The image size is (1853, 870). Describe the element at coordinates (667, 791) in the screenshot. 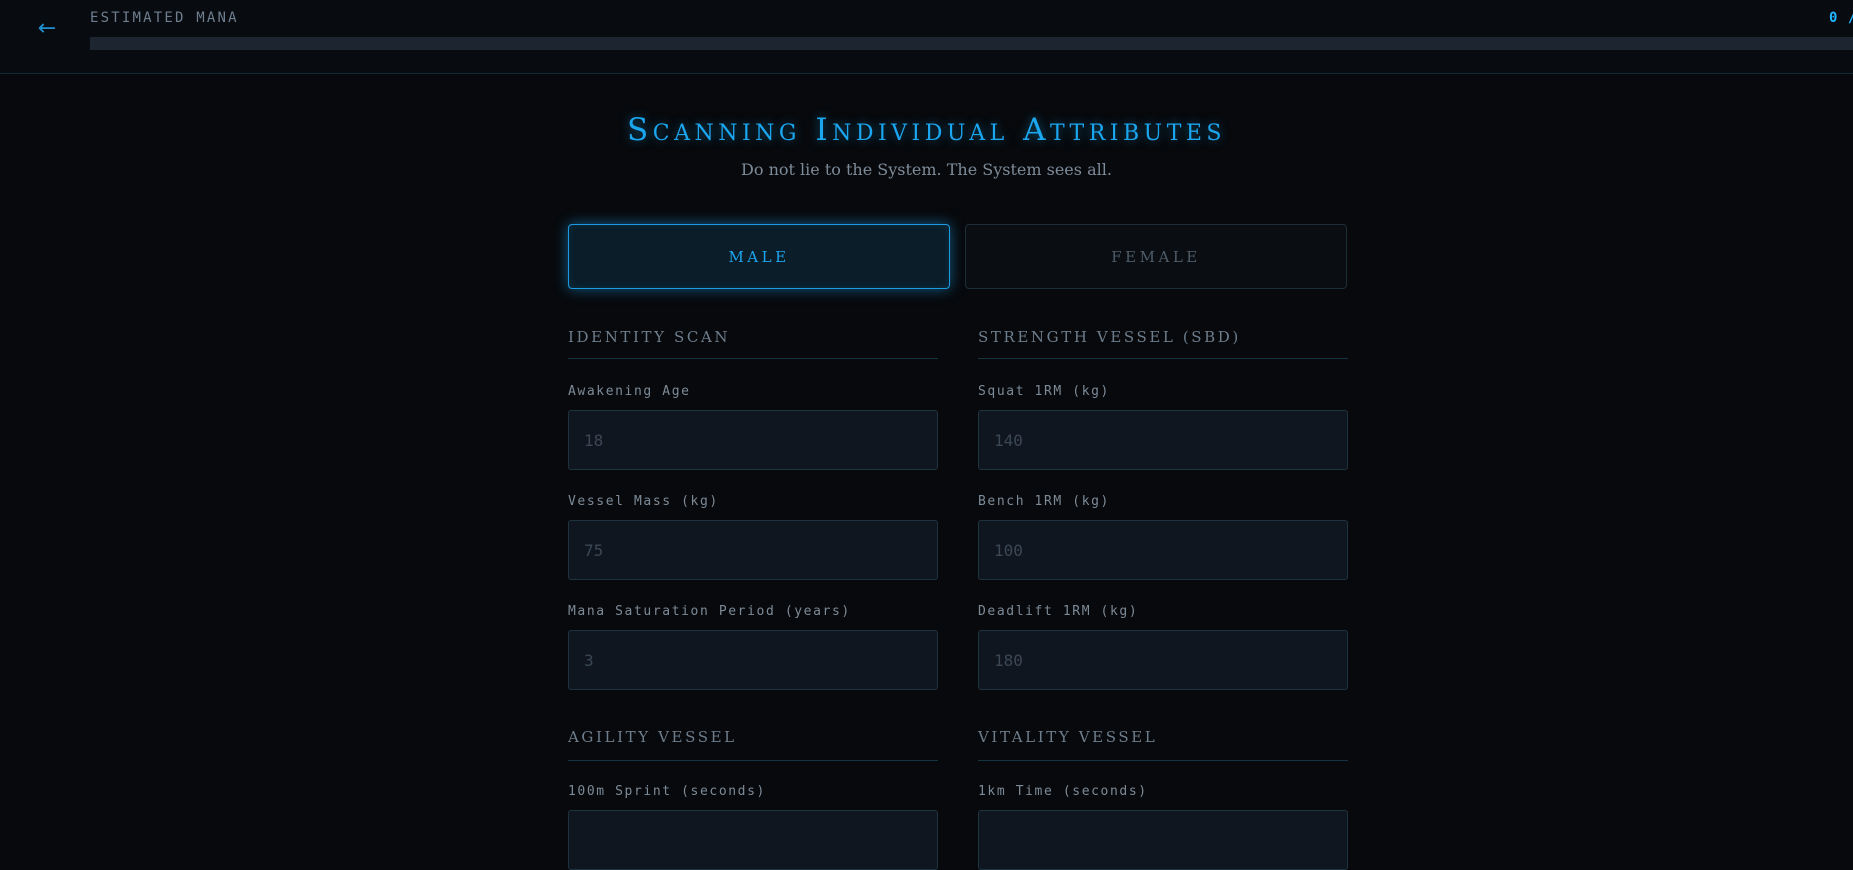

I see `sprint-100m-label: 100m Sprint (seconds)` at that location.